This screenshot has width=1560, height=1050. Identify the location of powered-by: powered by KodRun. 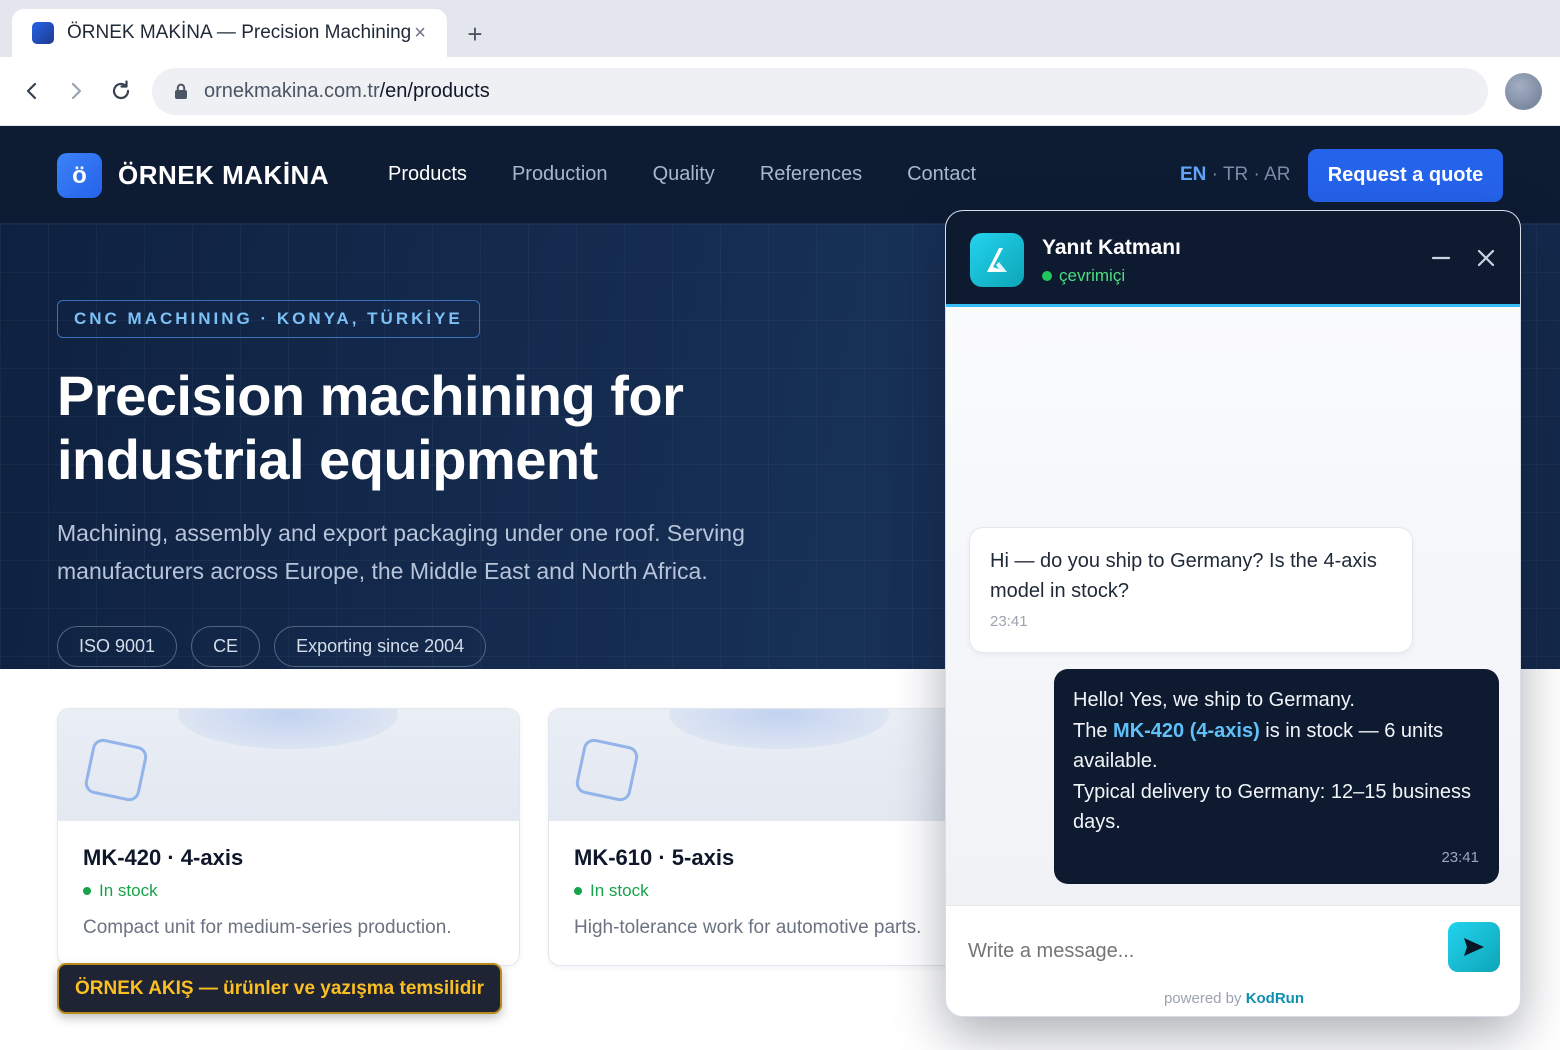
(1233, 998).